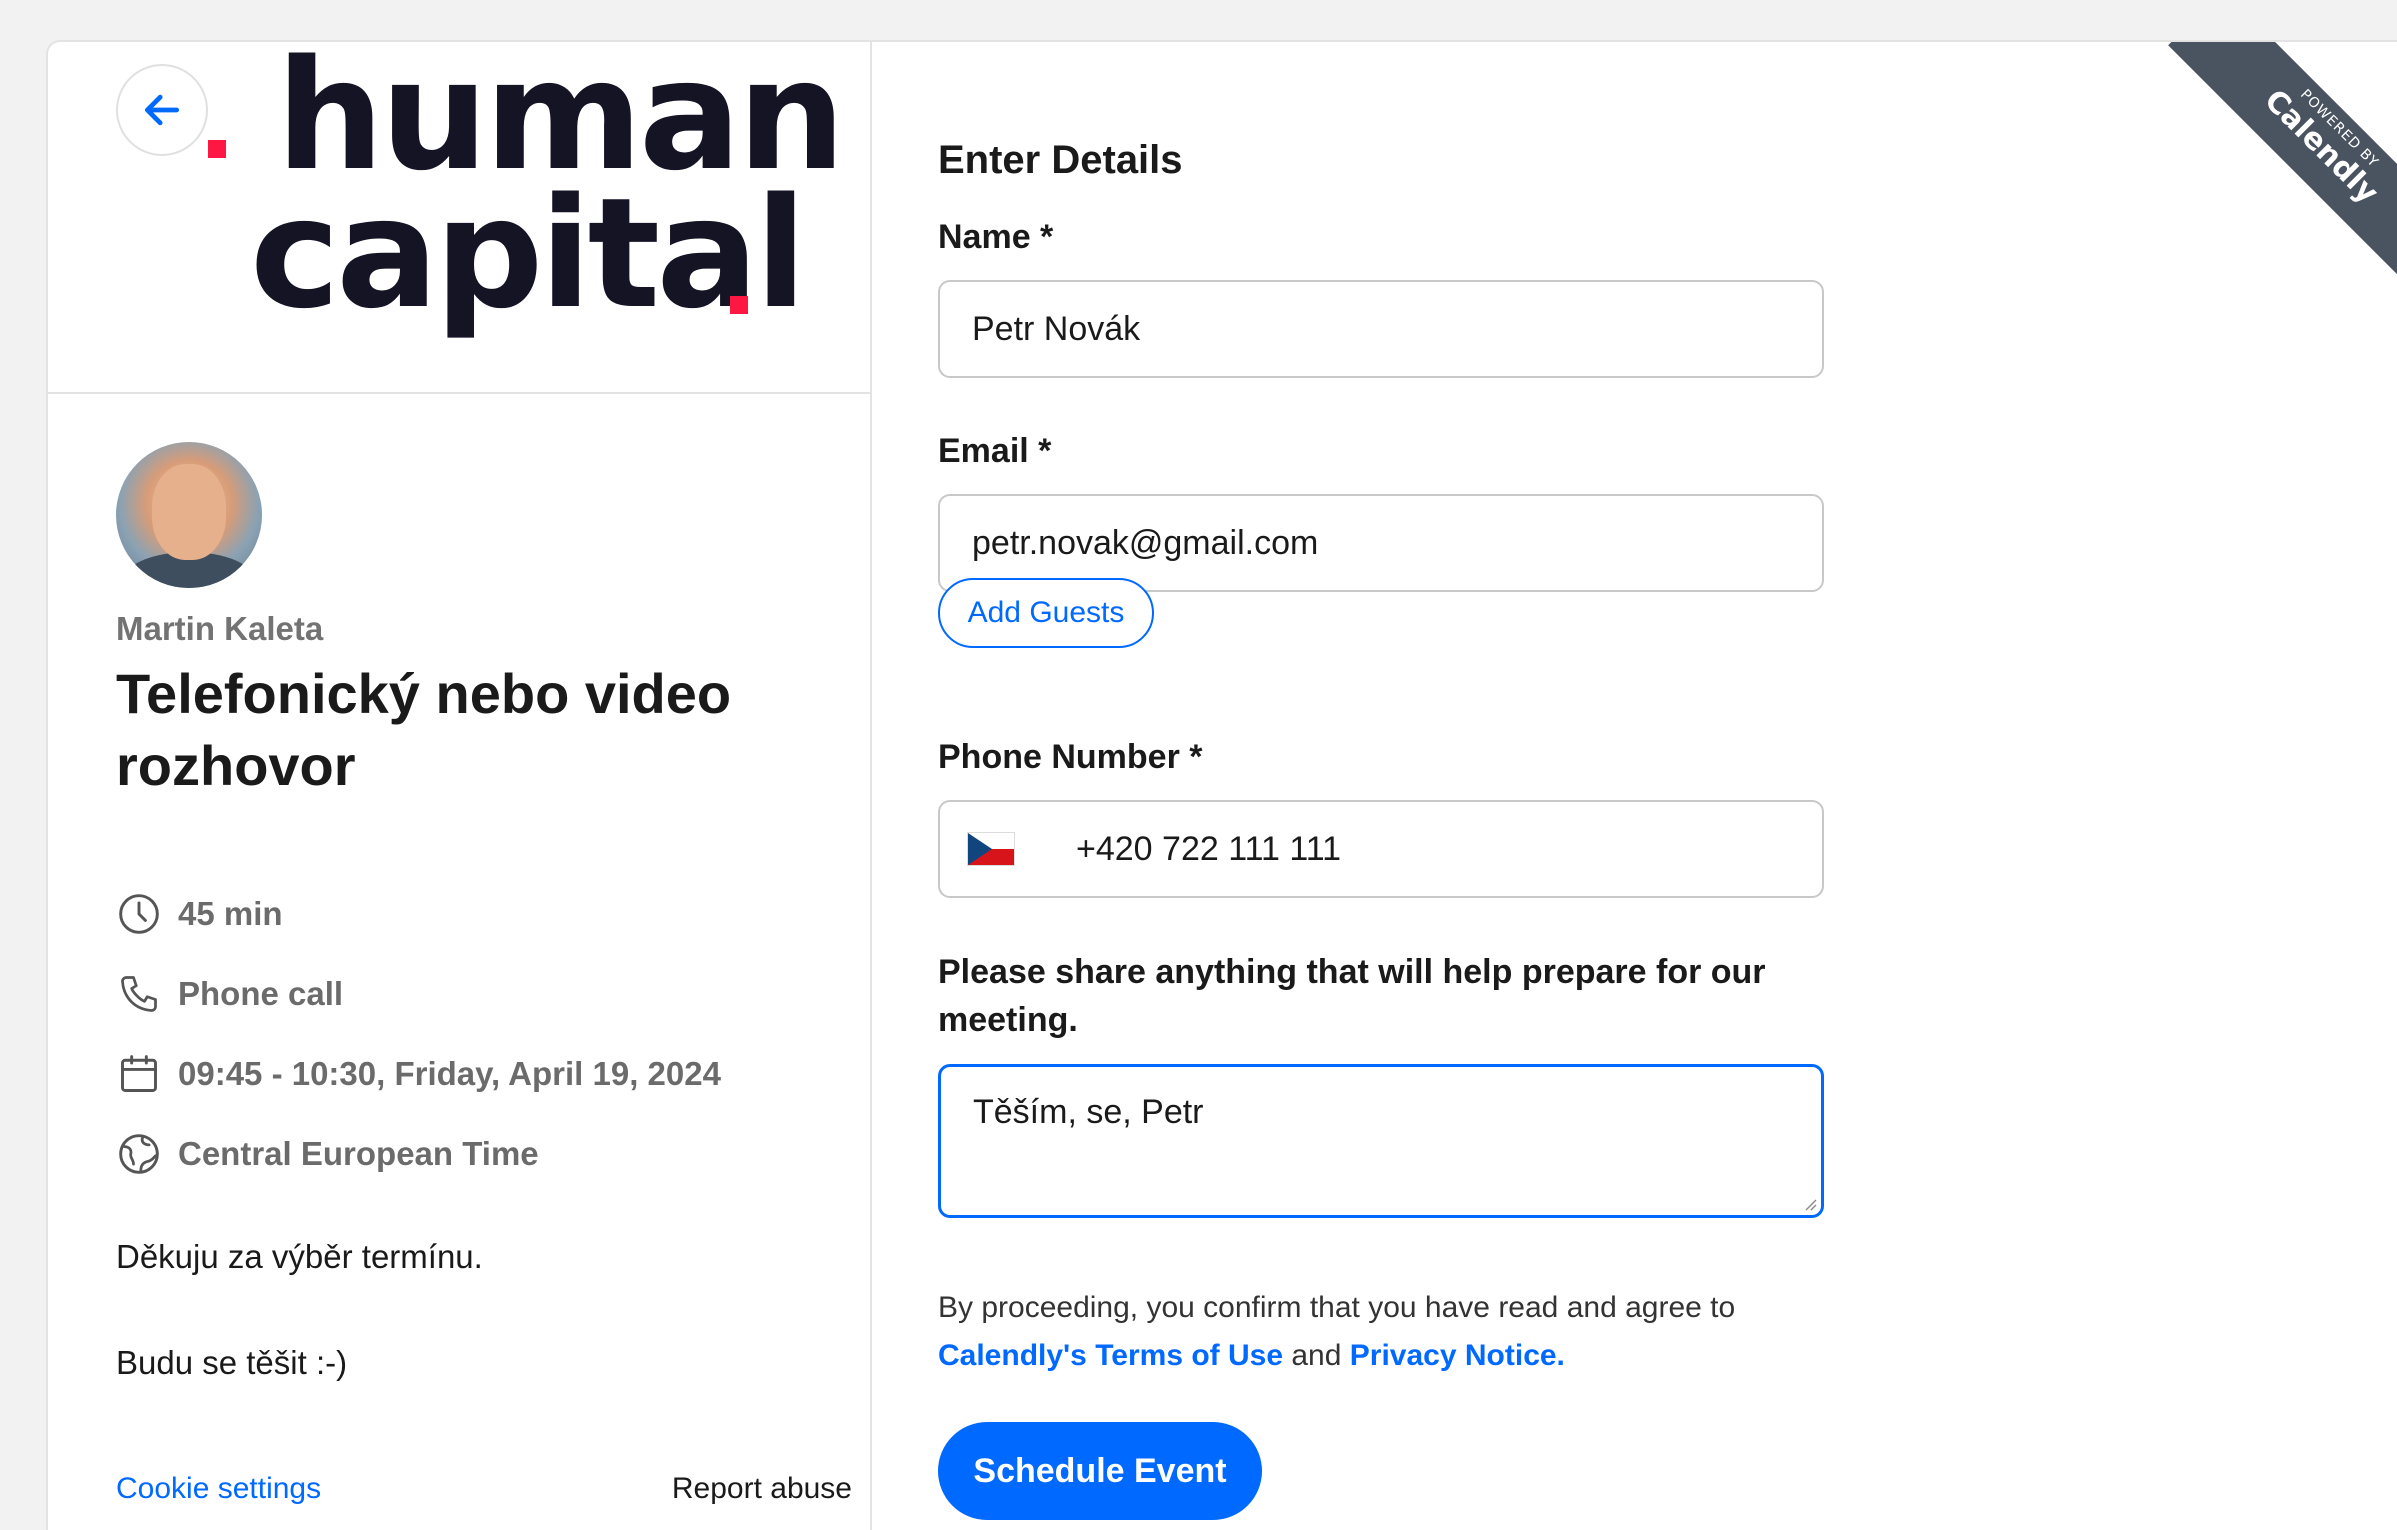 The width and height of the screenshot is (2397, 1530). Describe the element at coordinates (139, 994) in the screenshot. I see `phone-icon` at that location.